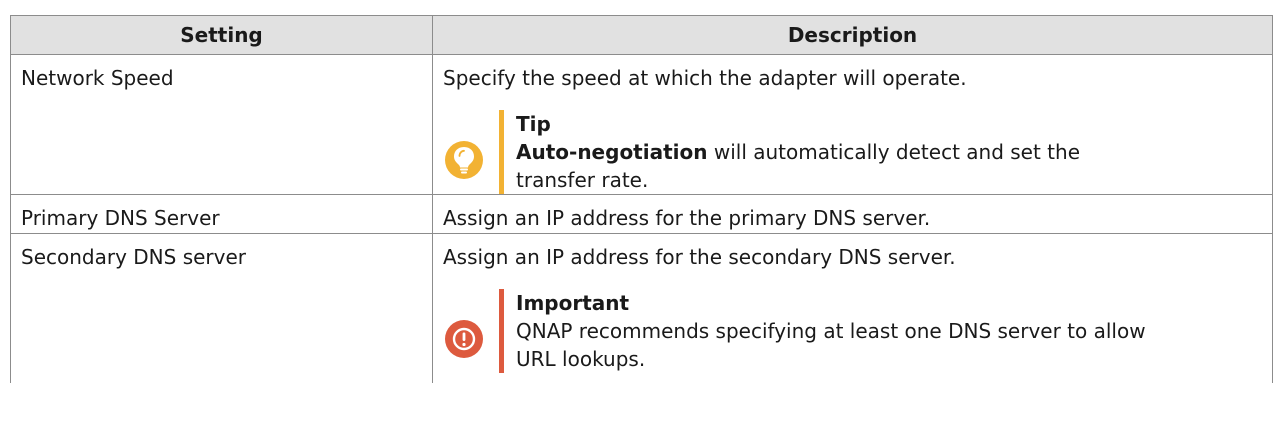 The width and height of the screenshot is (1284, 443). I want to click on table-header-row: Setting Description, so click(641, 35).